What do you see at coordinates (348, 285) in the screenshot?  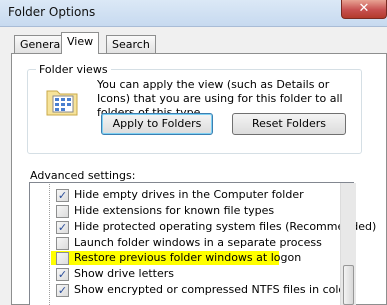 I see `scrollbar-thumb` at bounding box center [348, 285].